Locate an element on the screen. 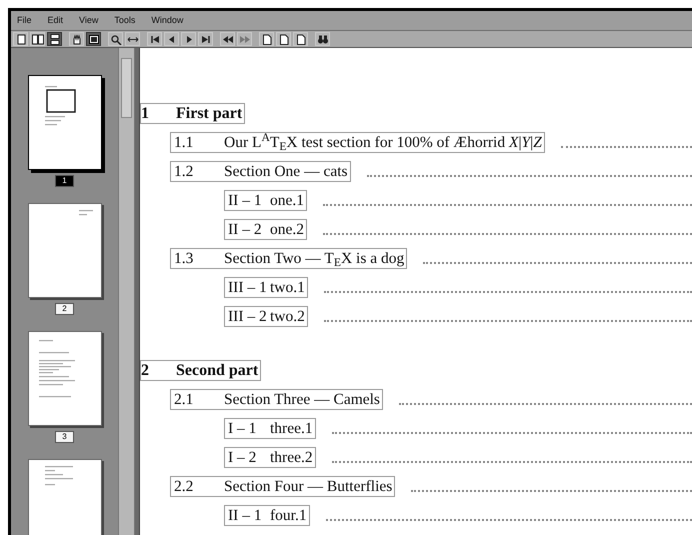 This screenshot has width=692, height=535. toc-link: 2 Second part is located at coordinates (201, 370).